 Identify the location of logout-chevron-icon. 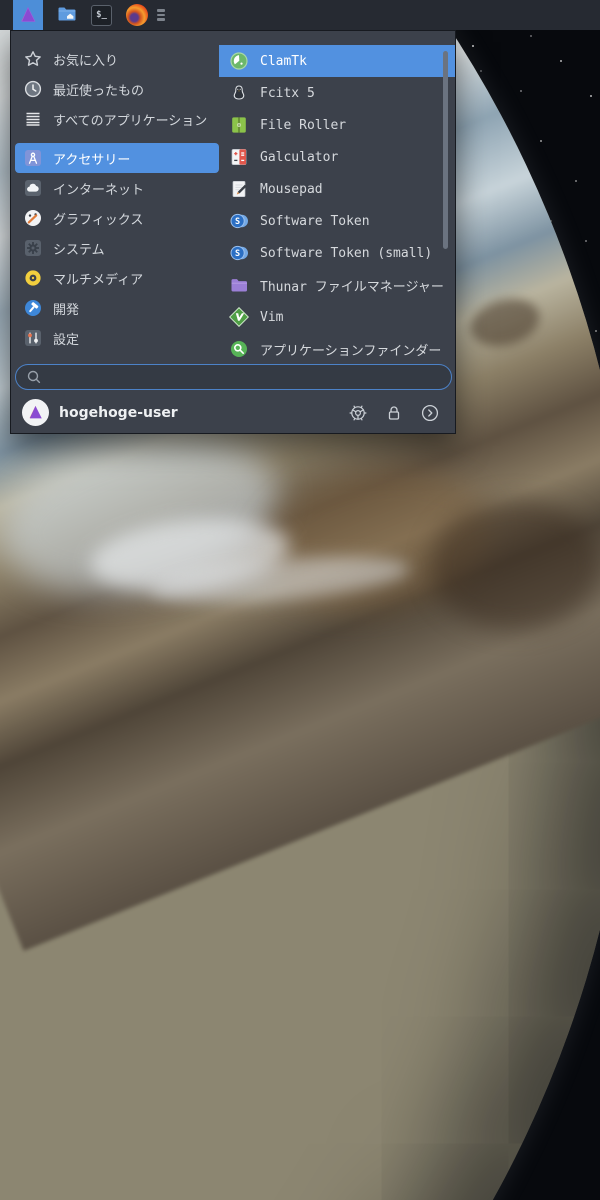
(430, 412).